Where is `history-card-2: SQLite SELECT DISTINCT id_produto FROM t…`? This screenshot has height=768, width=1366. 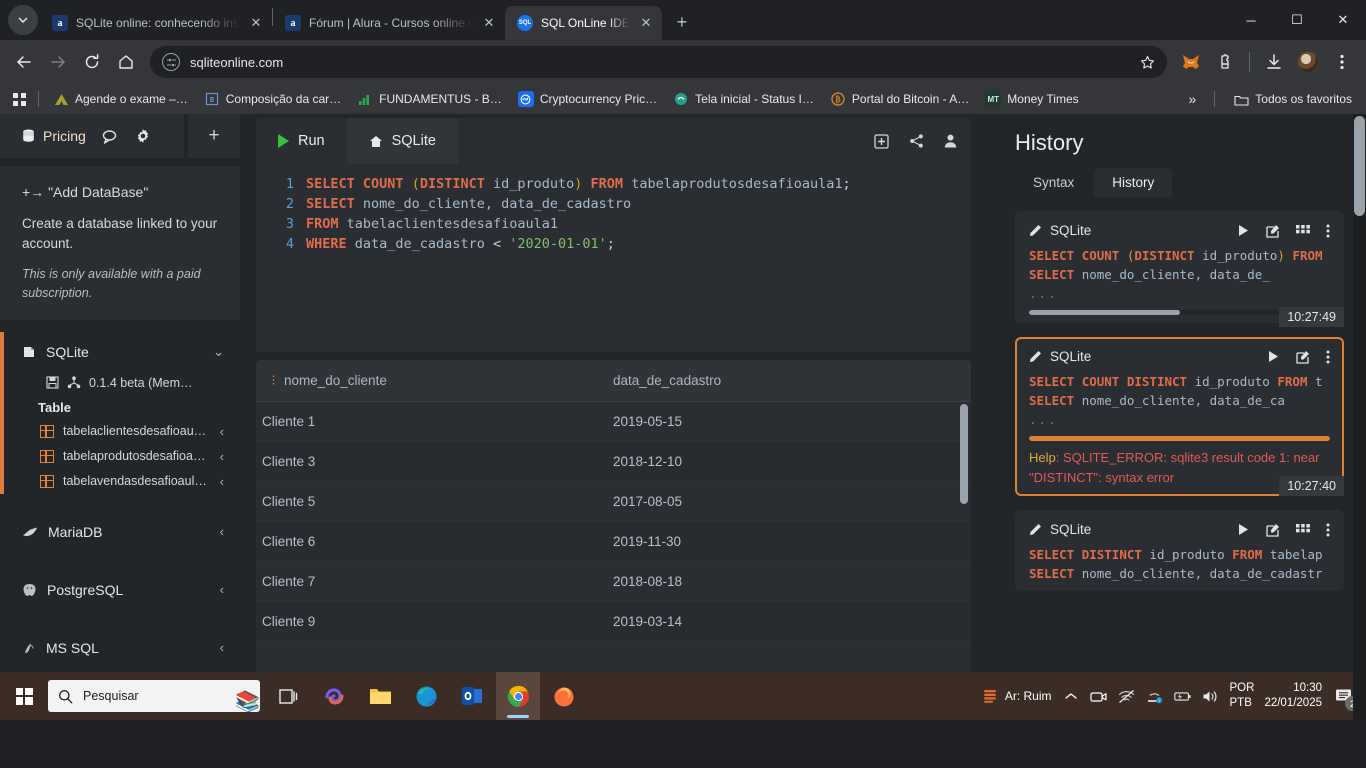 history-card-2: SQLite SELECT DISTINCT id_produto FROM t… is located at coordinates (1179, 550).